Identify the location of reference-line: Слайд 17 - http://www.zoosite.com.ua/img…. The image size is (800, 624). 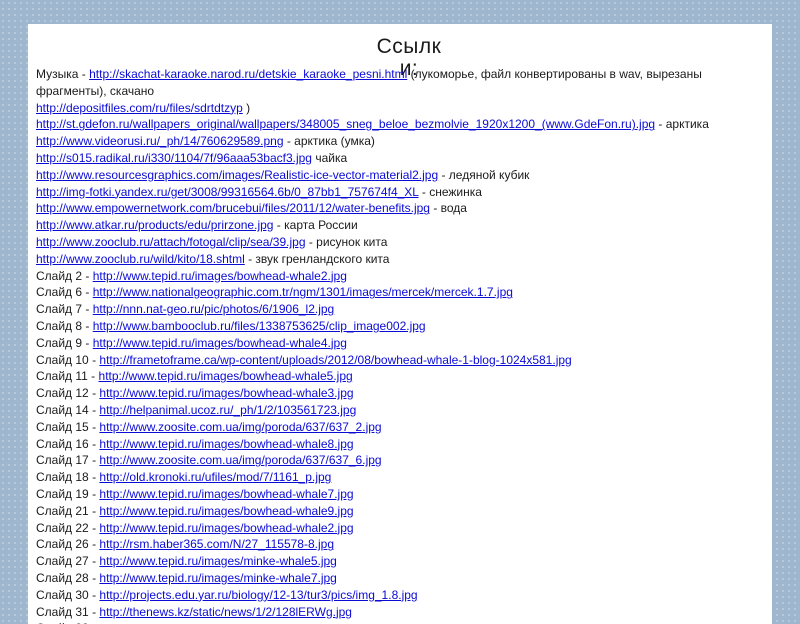
(401, 460).